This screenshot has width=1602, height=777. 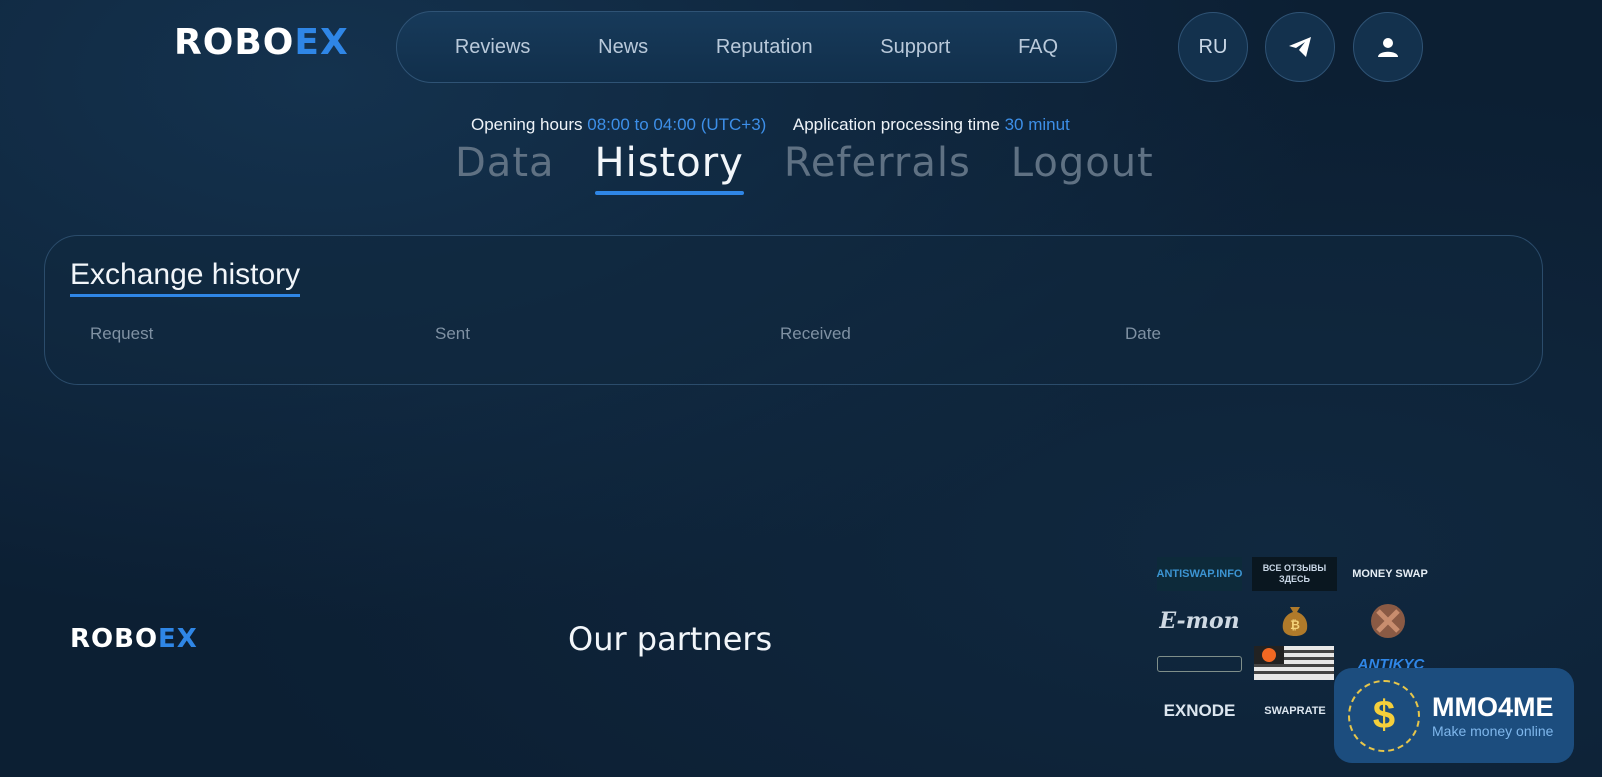 I want to click on column-received: Received, so click(x=815, y=333).